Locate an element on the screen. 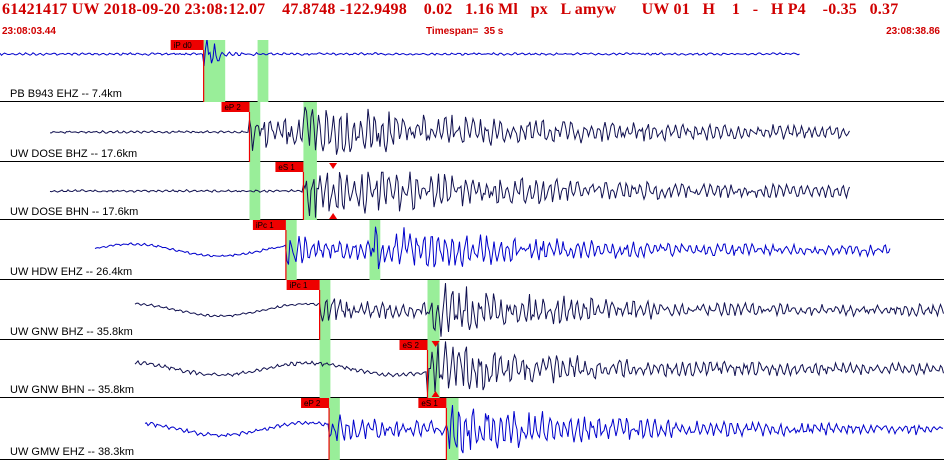 This screenshot has height=460, width=944. channel-label: UW GNW BHN -- 35.8km is located at coordinates (72, 390).